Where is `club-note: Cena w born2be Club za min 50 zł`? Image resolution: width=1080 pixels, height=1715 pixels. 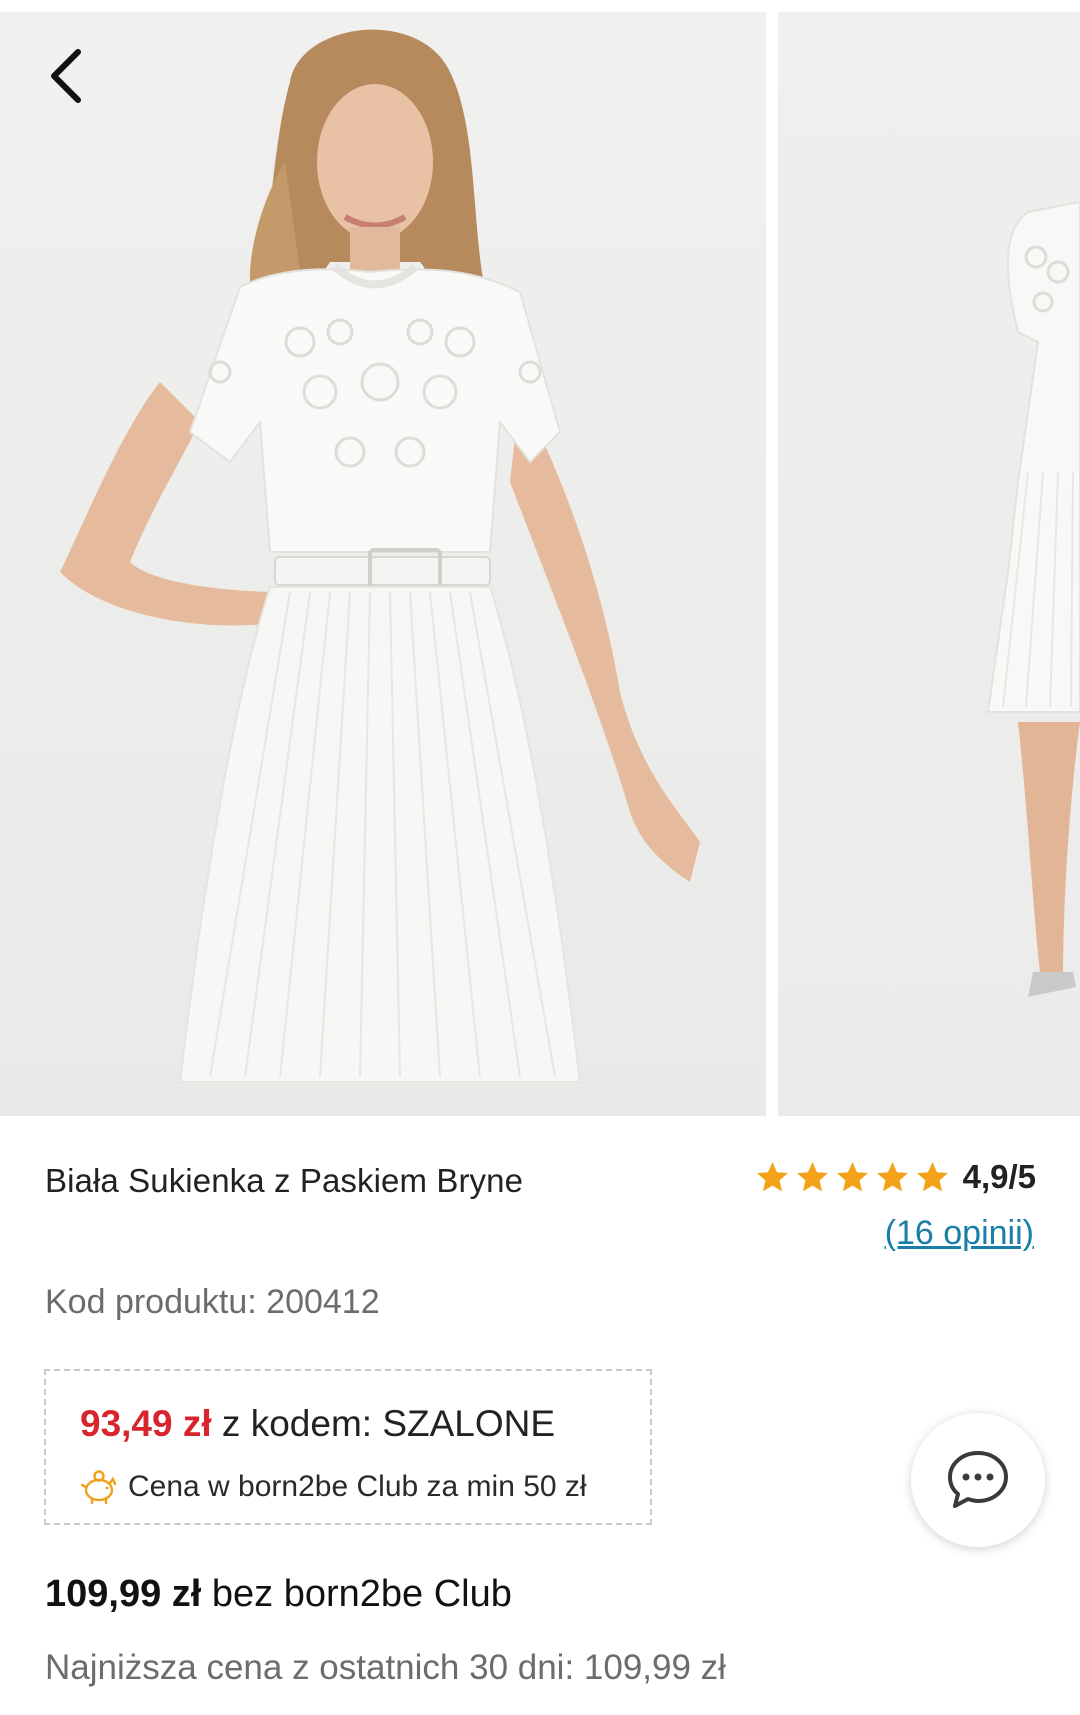
club-note: Cena w born2be Club za min 50 zł is located at coordinates (333, 1487).